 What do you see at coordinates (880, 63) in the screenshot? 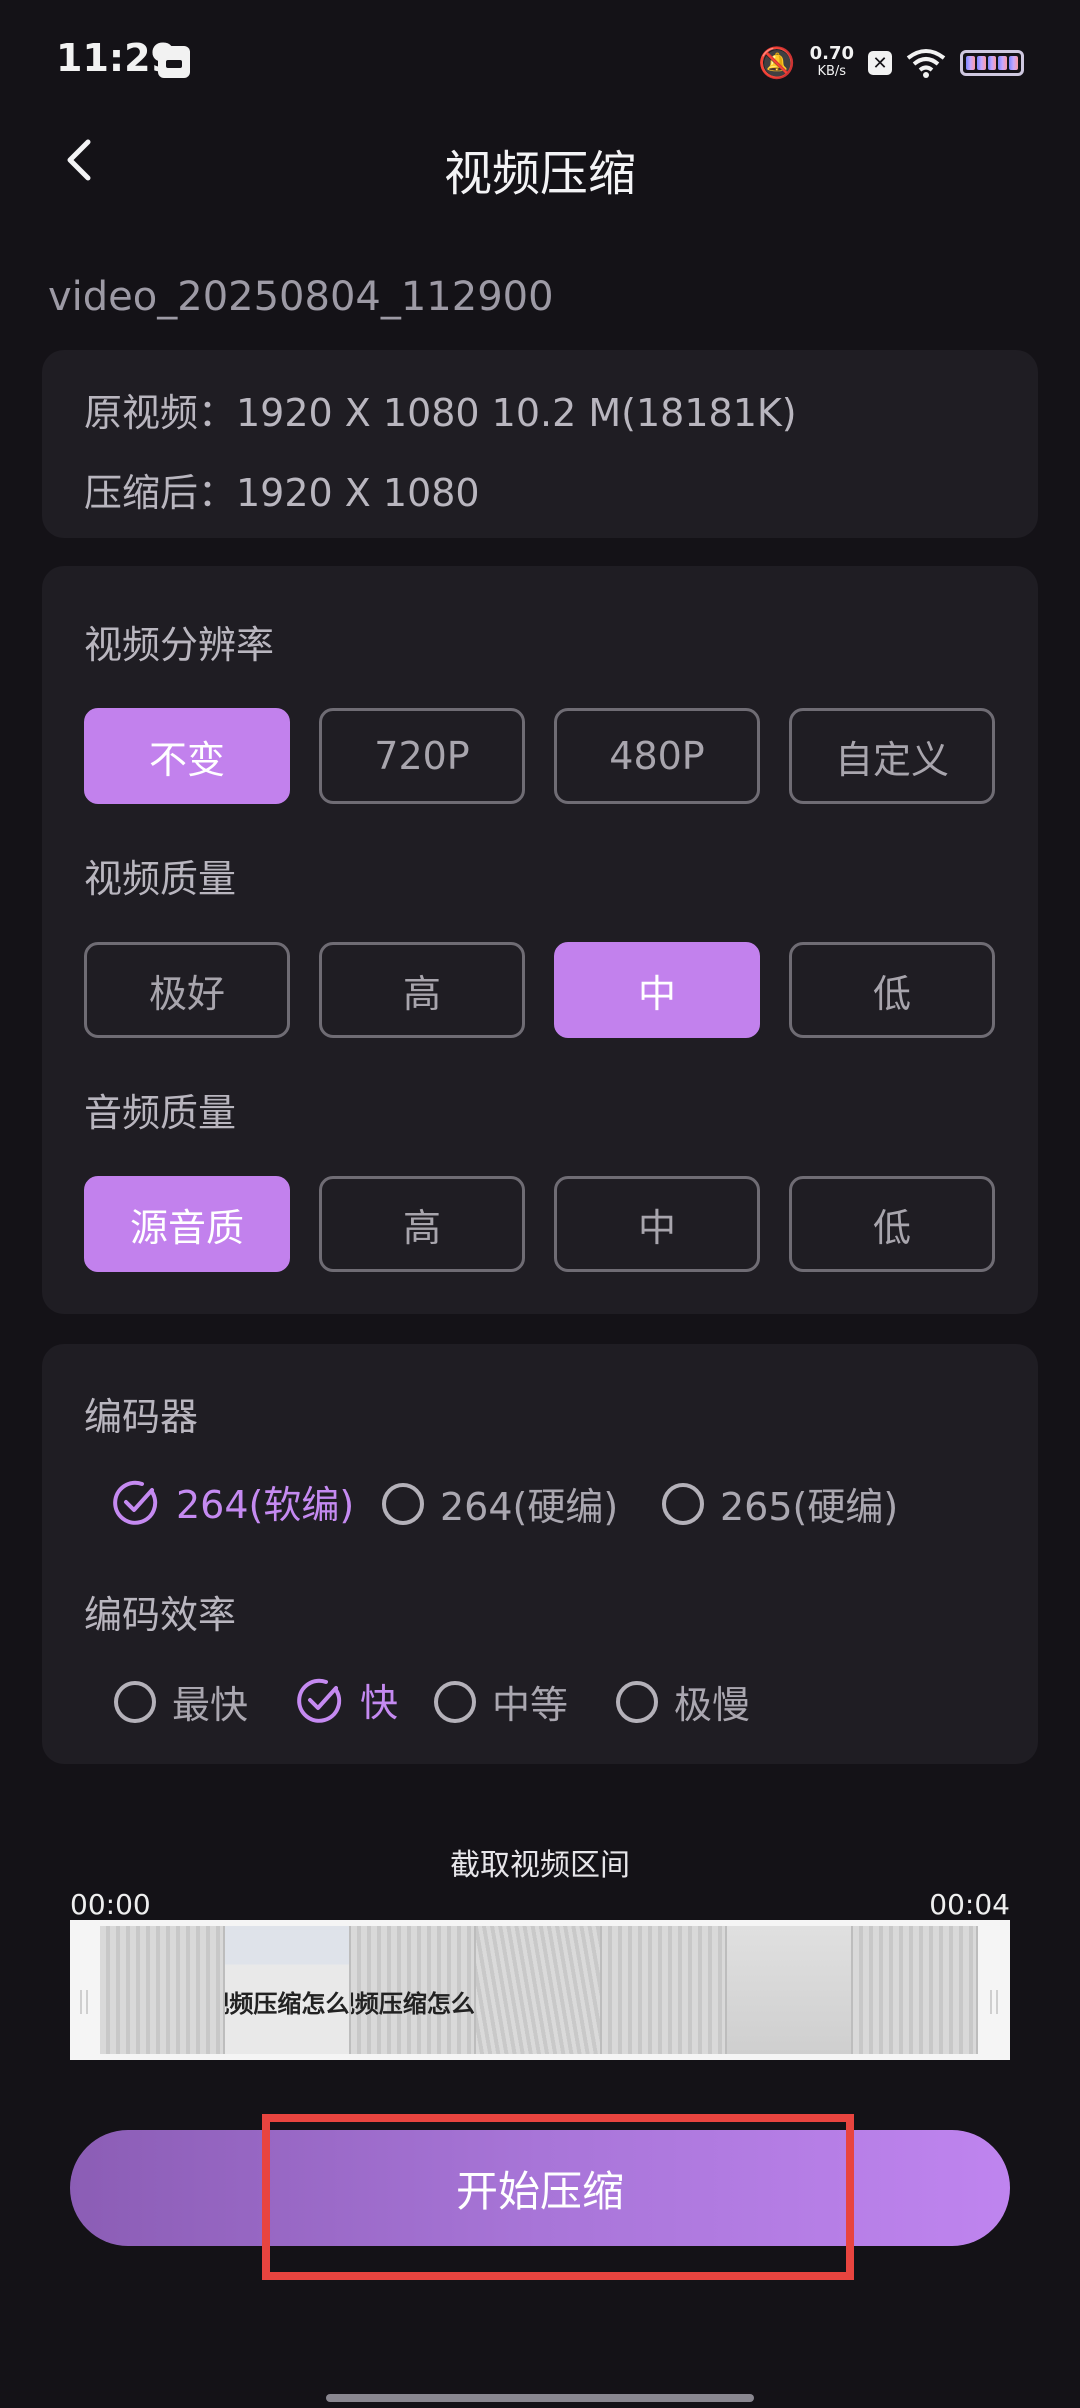
I see `close-box-icon: ✕` at bounding box center [880, 63].